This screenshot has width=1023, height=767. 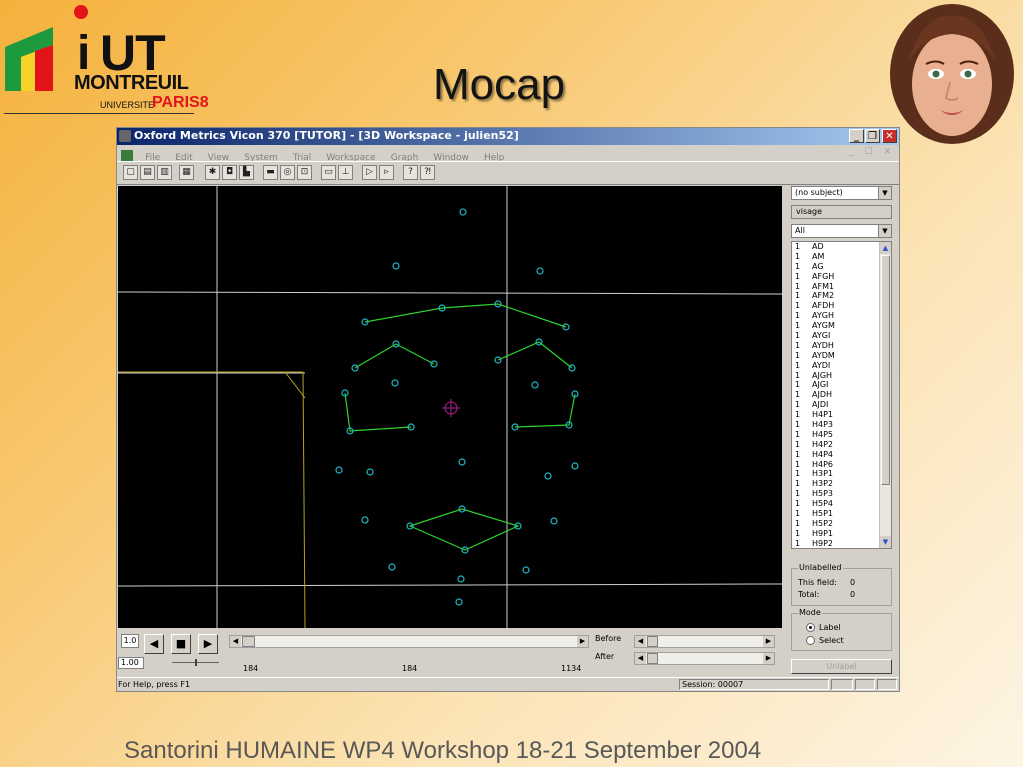 I want to click on mode-select-radio: Select, so click(x=825, y=640).